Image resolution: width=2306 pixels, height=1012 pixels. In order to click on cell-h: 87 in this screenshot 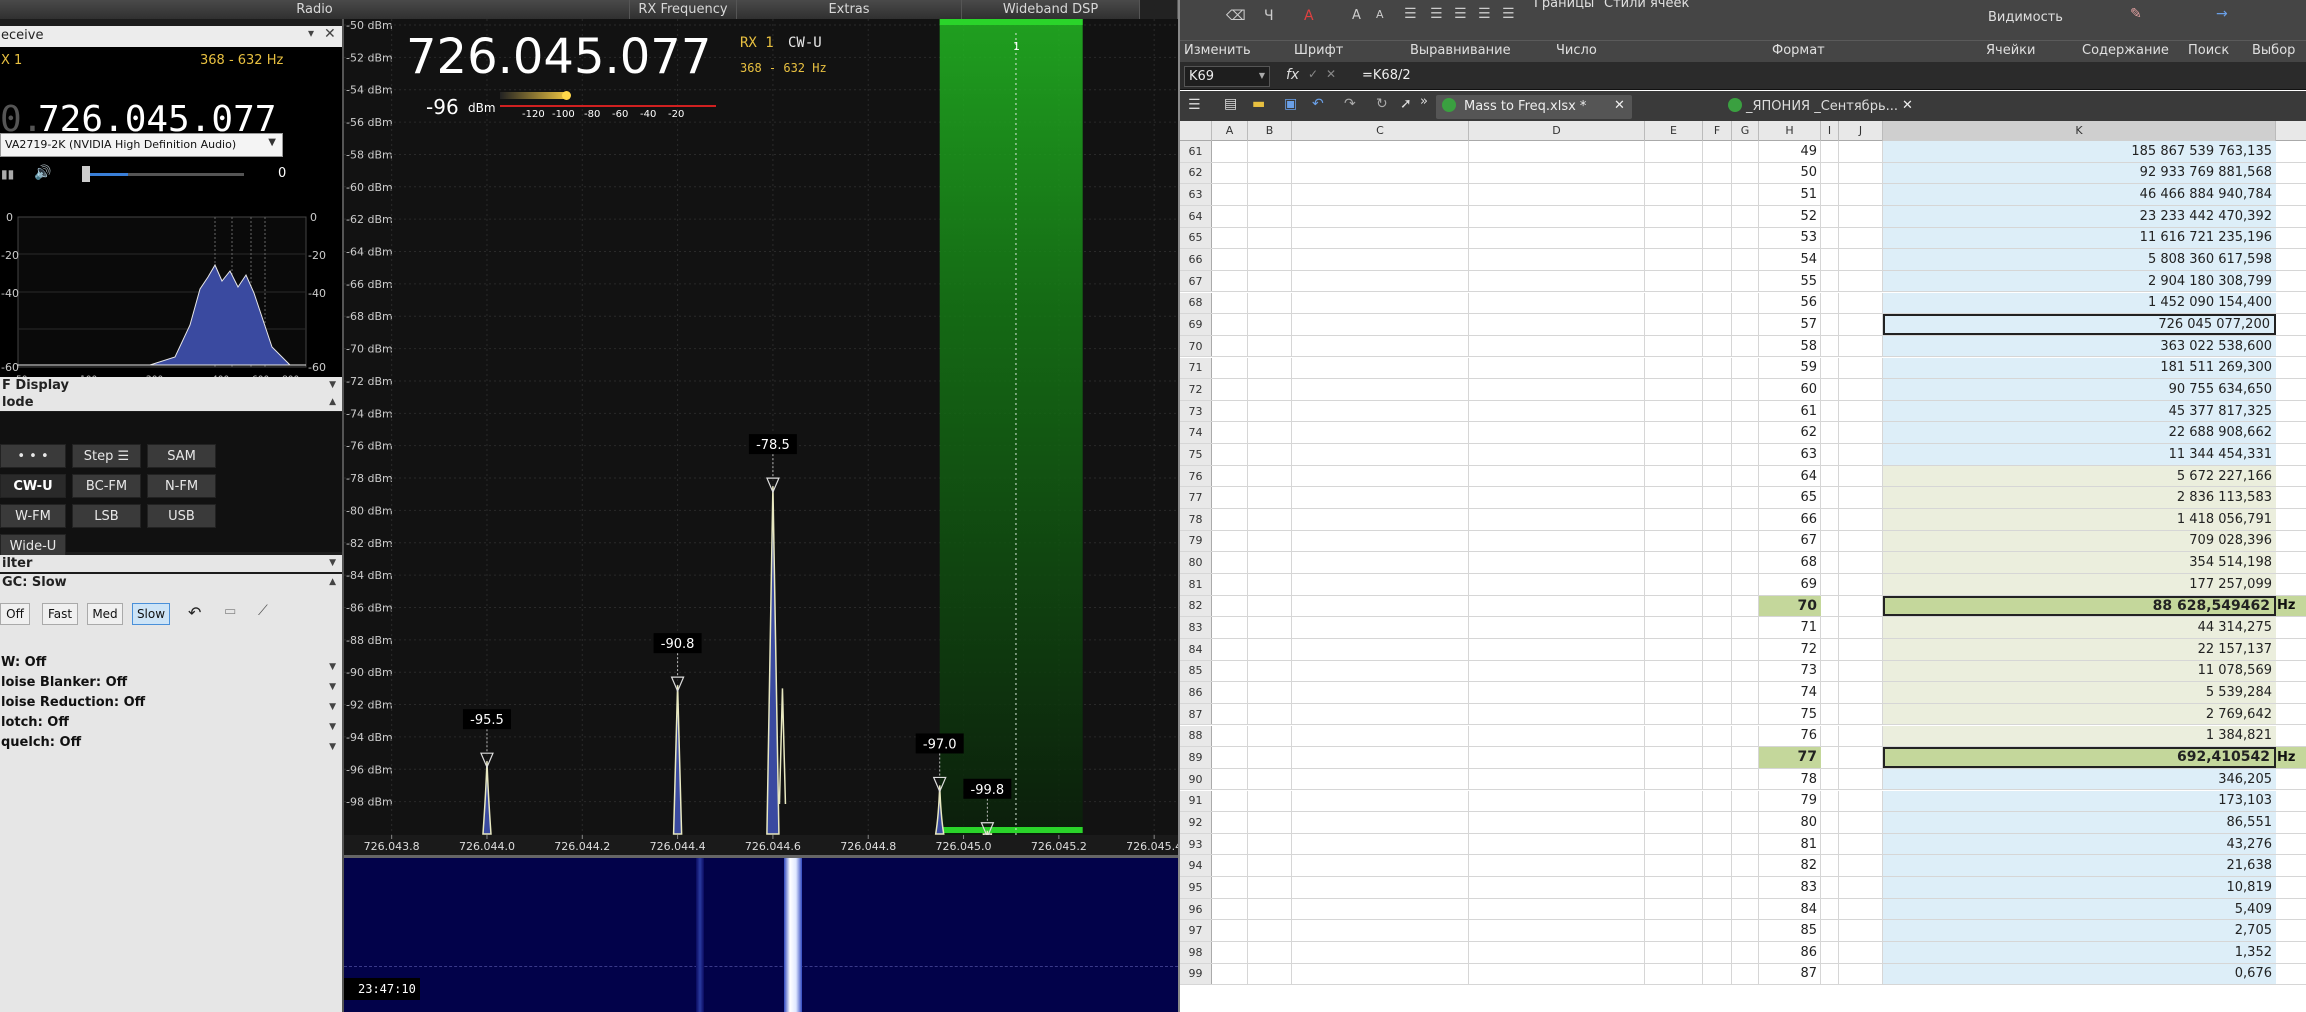, I will do `click(1790, 974)`.